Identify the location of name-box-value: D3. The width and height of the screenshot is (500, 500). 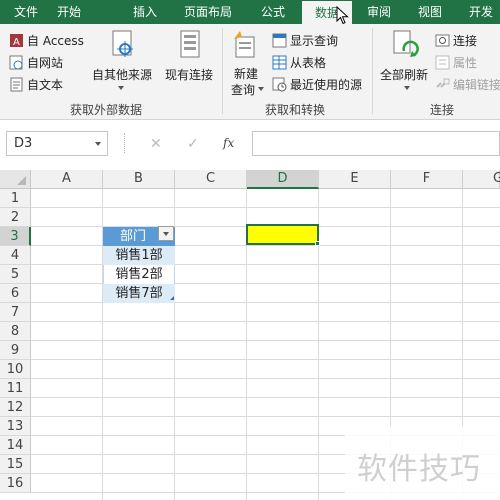
(23, 143).